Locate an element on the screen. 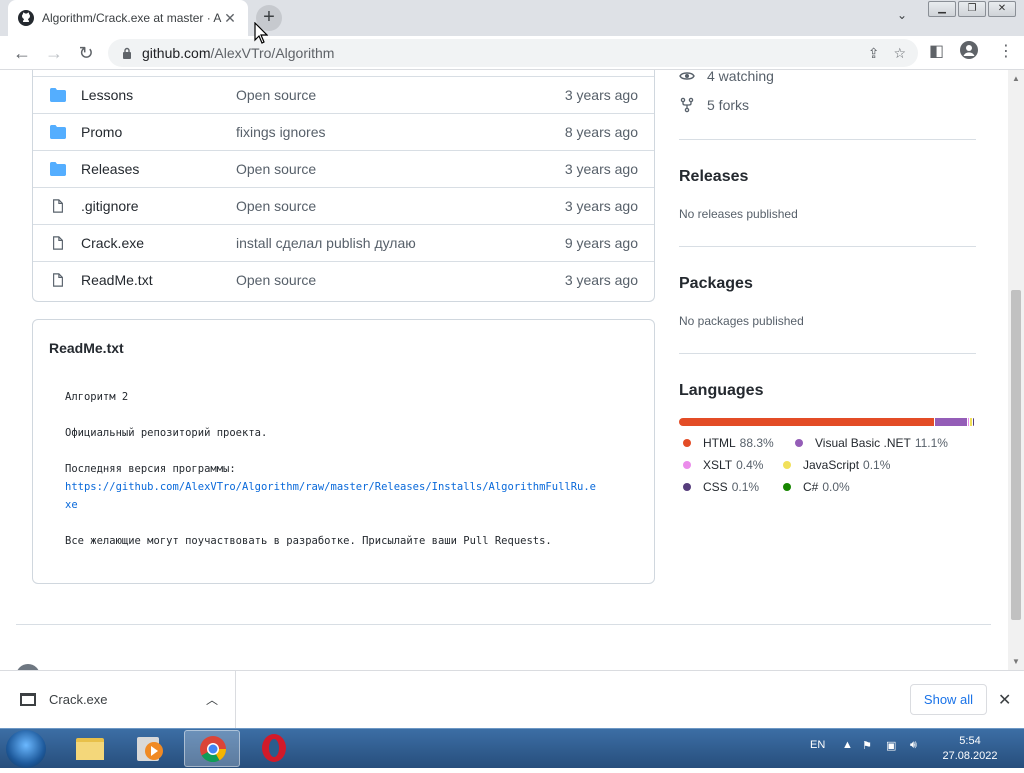 This screenshot has height=773, width=1024. language-name: C# is located at coordinates (811, 487).